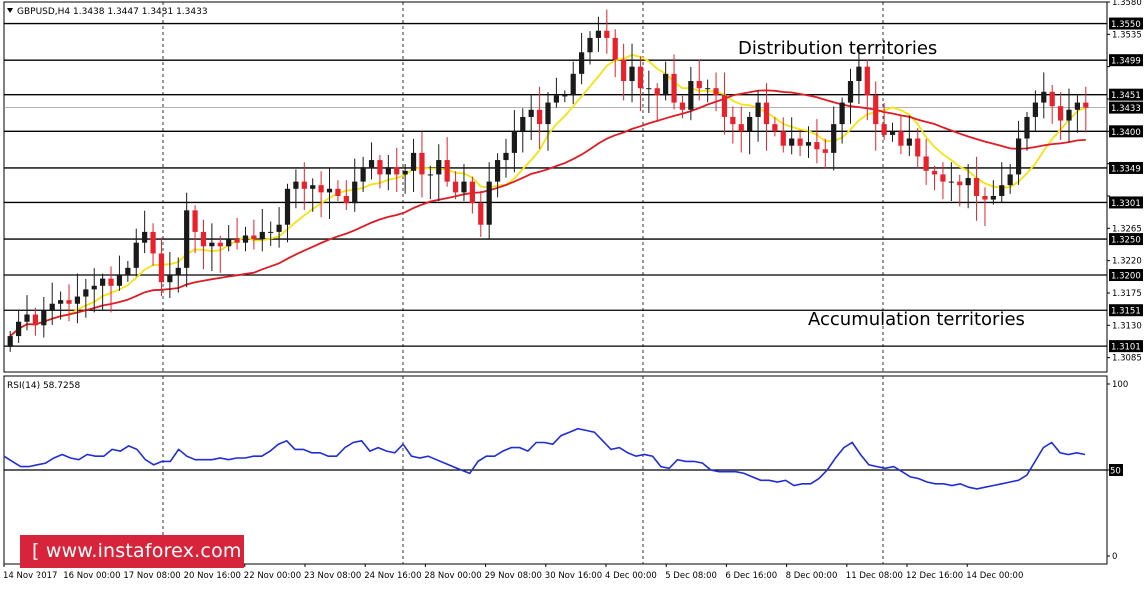 The image size is (1147, 601). What do you see at coordinates (1127, 229) in the screenshot?
I see `price-tick-label: 1.3265` at bounding box center [1127, 229].